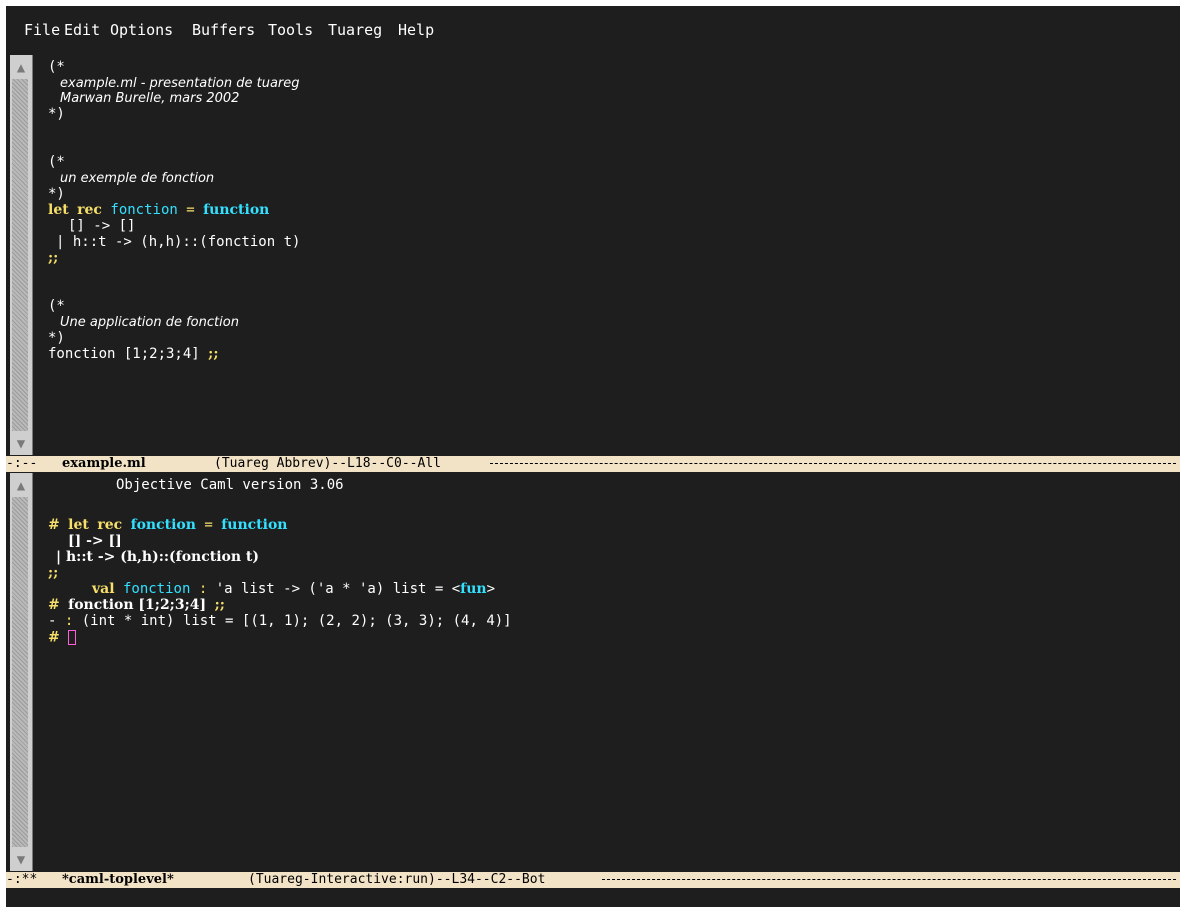 The image size is (1180, 907). Describe the element at coordinates (355, 30) in the screenshot. I see `menu-tuareg: Tuareg` at that location.